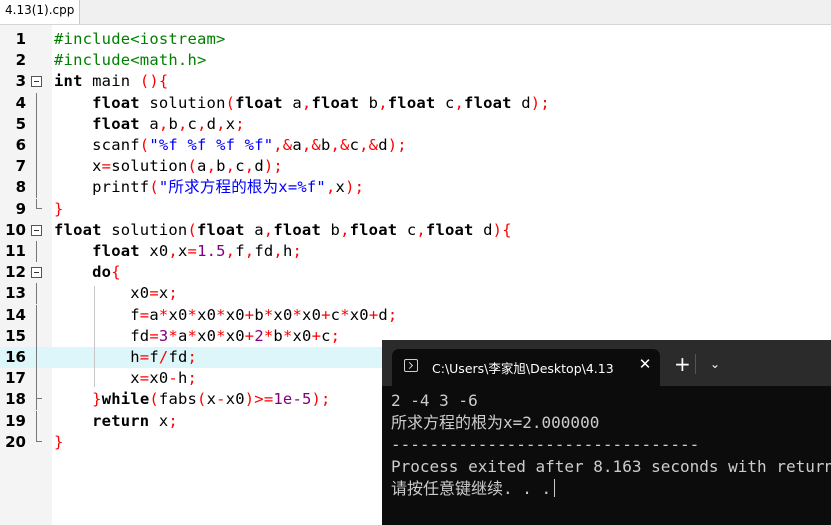 This screenshot has width=831, height=525. Describe the element at coordinates (125, 399) in the screenshot. I see `code-token: while` at that location.